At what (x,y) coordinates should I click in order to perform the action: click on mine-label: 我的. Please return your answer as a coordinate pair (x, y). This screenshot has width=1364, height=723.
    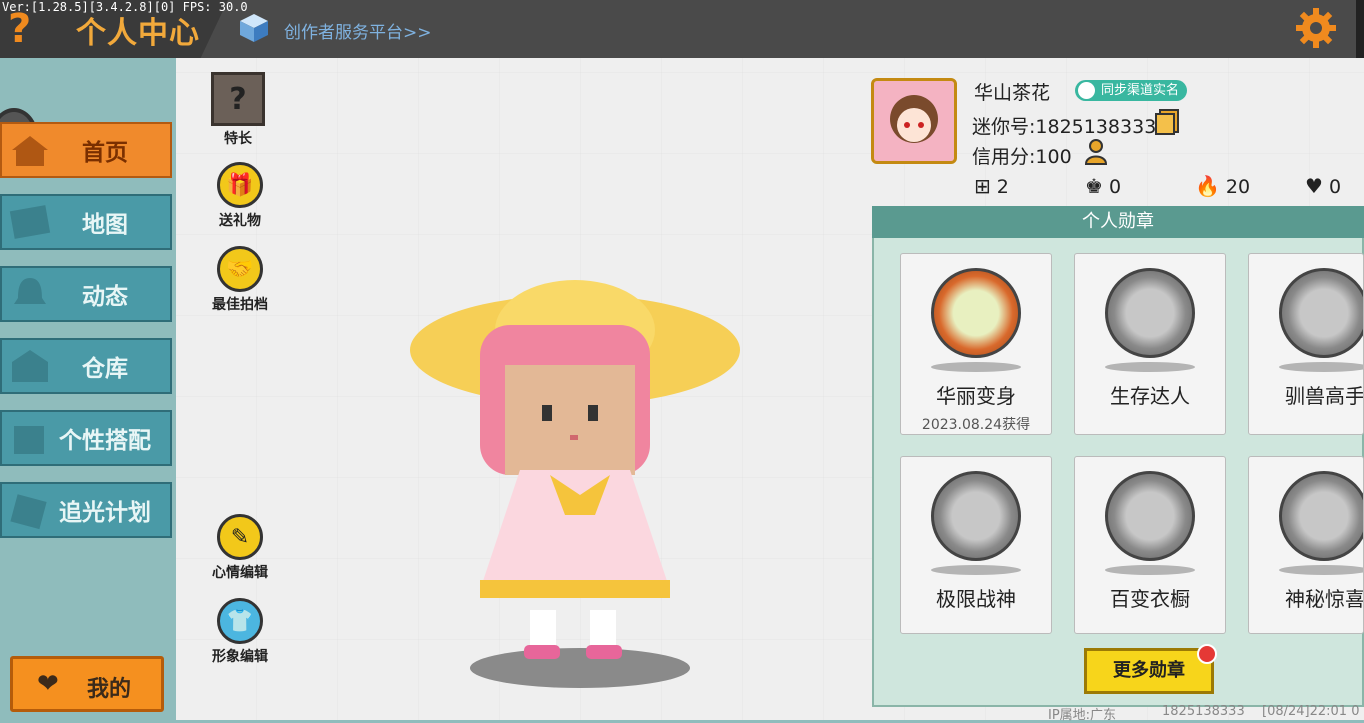
    Looking at the image, I should click on (109, 689).